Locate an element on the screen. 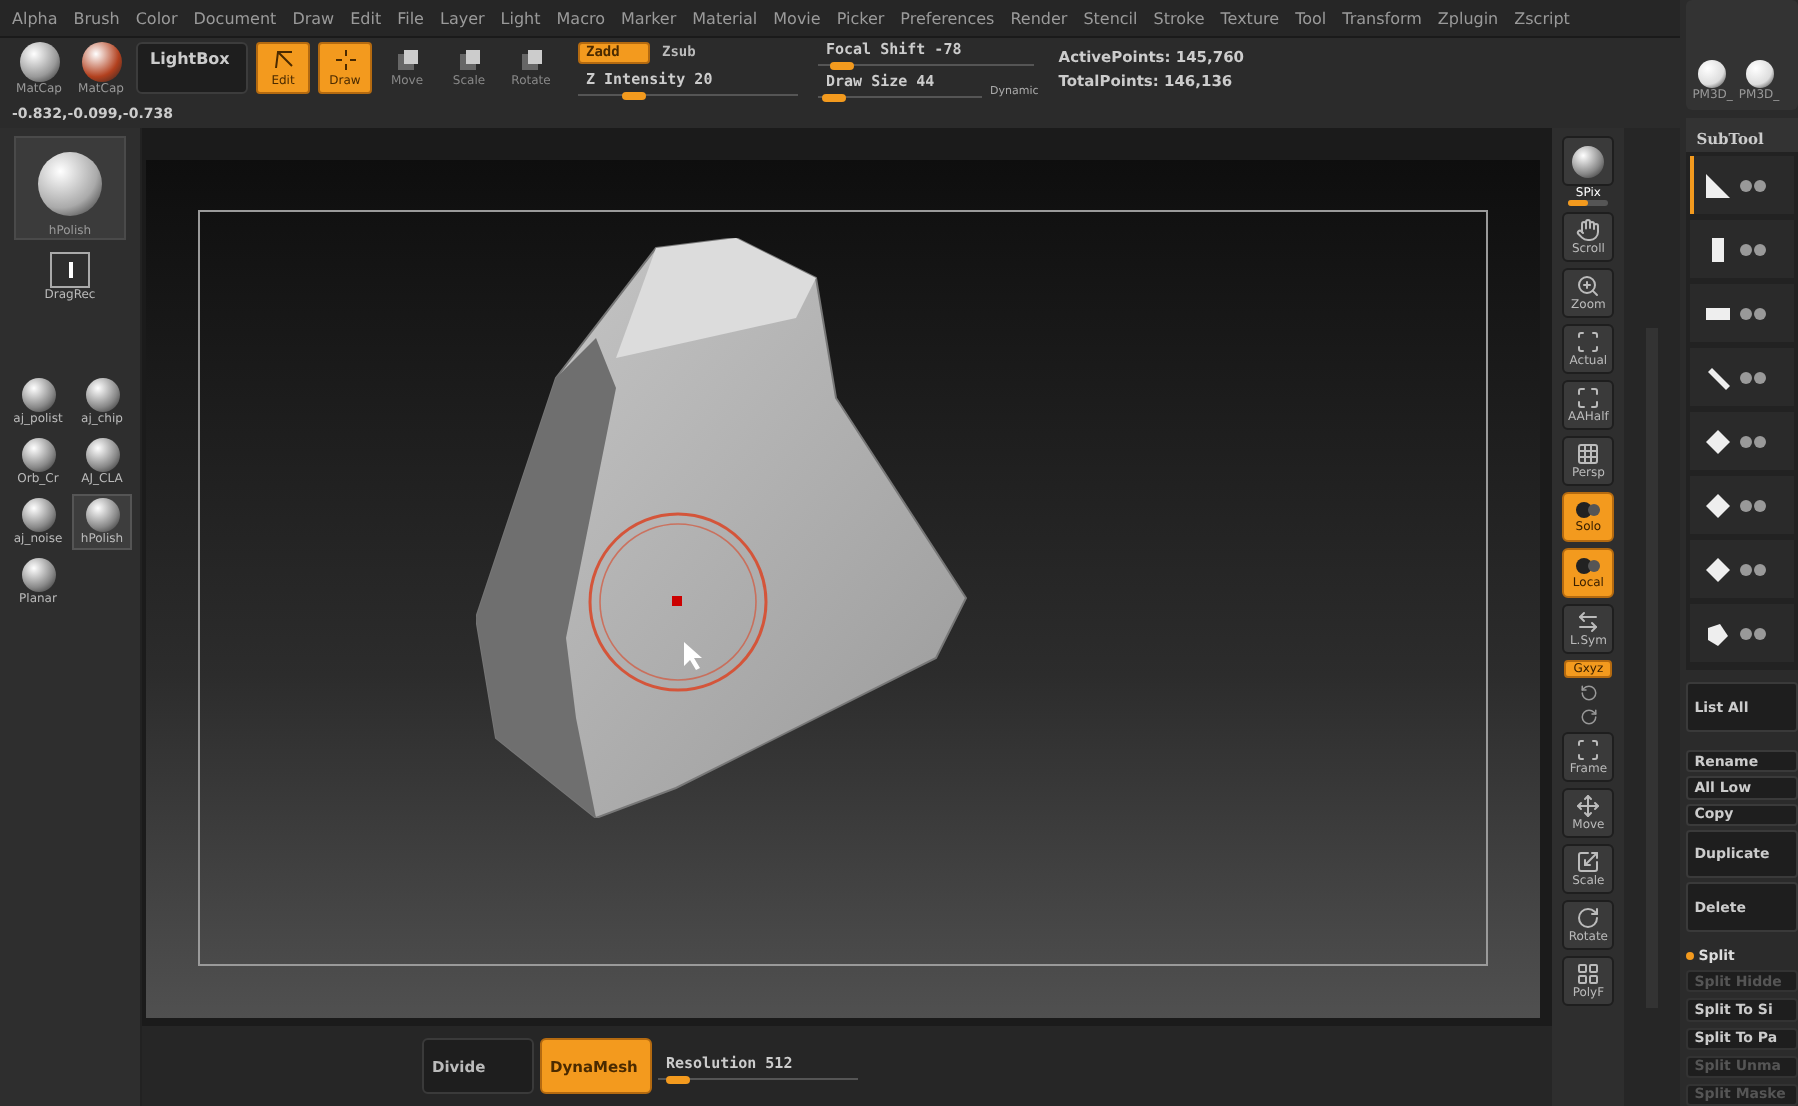 This screenshot has width=1798, height=1106. menu-item: Draw is located at coordinates (313, 18).